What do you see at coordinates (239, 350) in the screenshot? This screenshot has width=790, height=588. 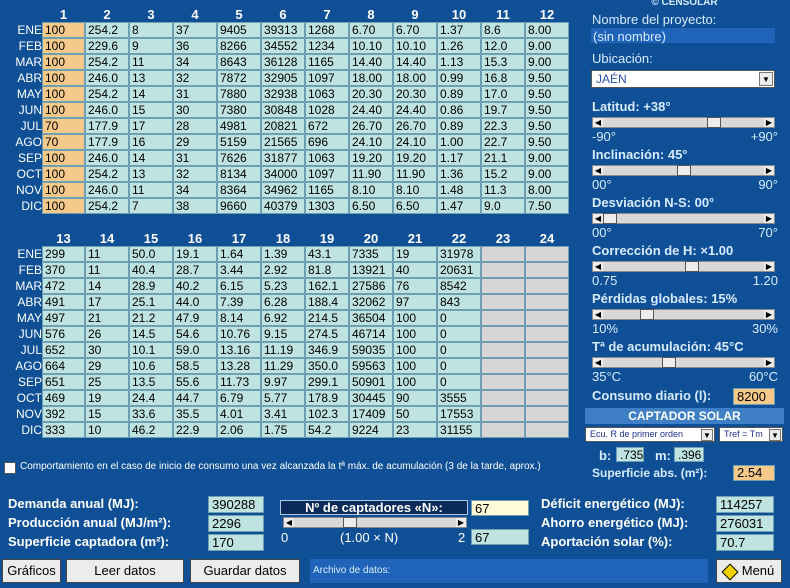 I see `bot-data-cell: 13.16` at bounding box center [239, 350].